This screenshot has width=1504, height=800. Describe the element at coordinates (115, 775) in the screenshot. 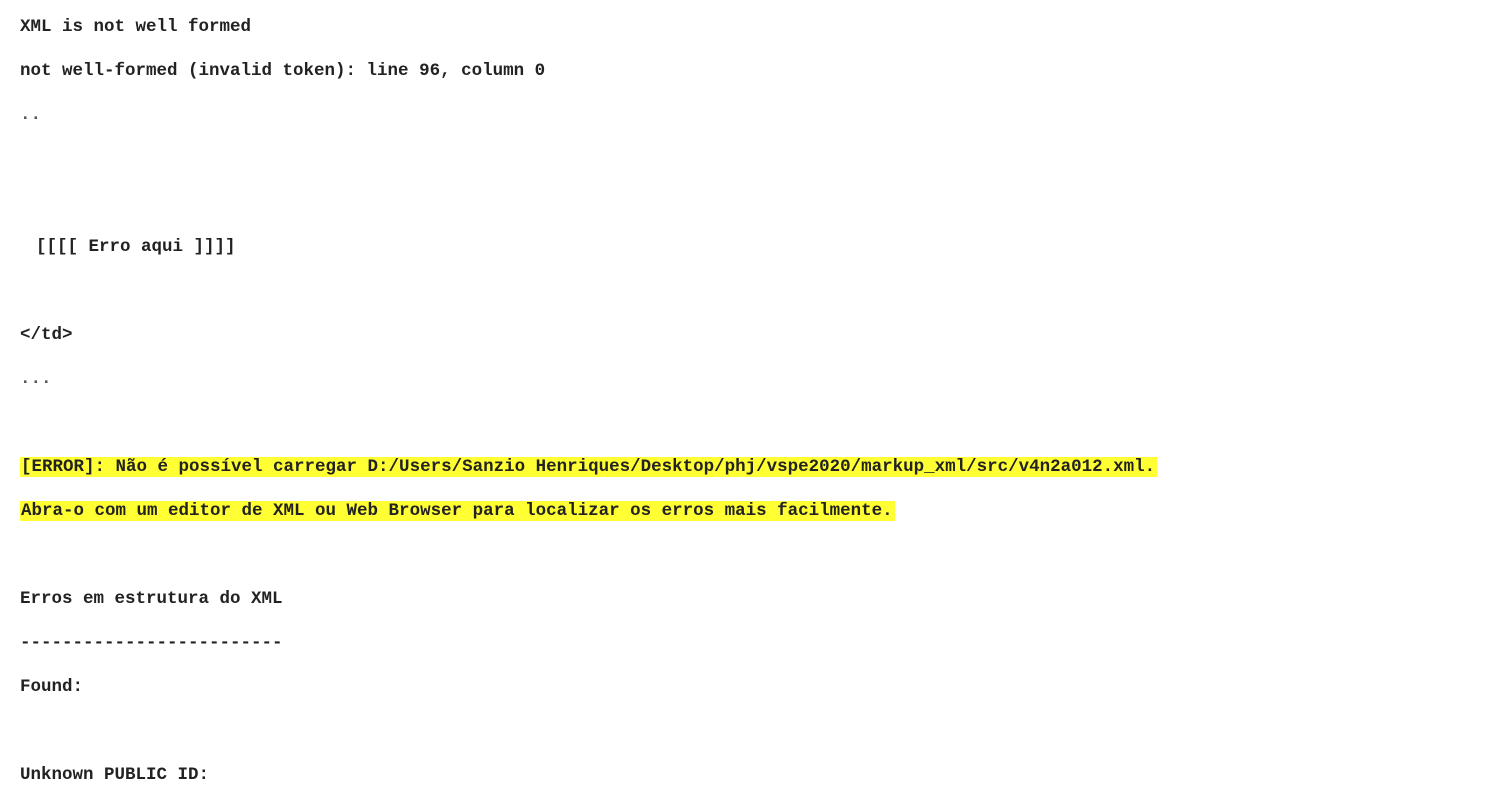

I see `unknown-public-id-label: Unknown PUBLIC ID:` at that location.